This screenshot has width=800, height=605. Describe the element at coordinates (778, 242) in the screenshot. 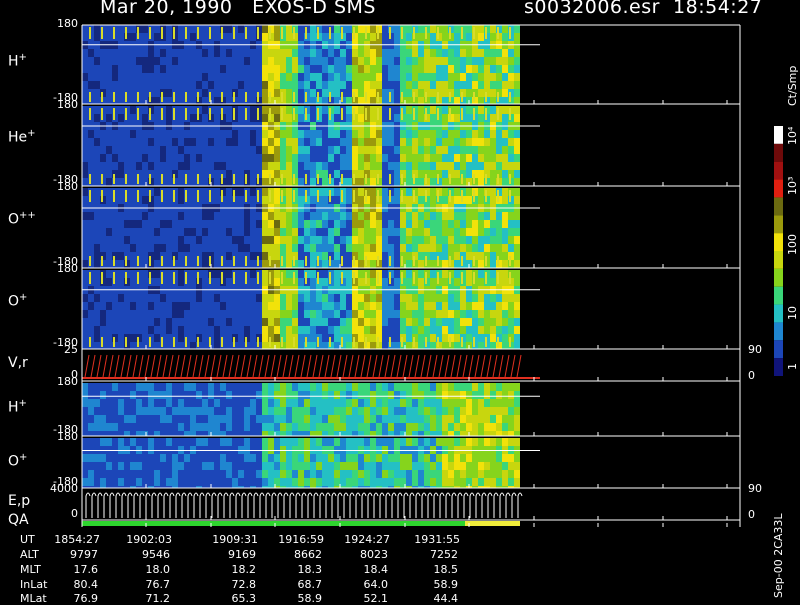

I see `colorbar-segment` at that location.